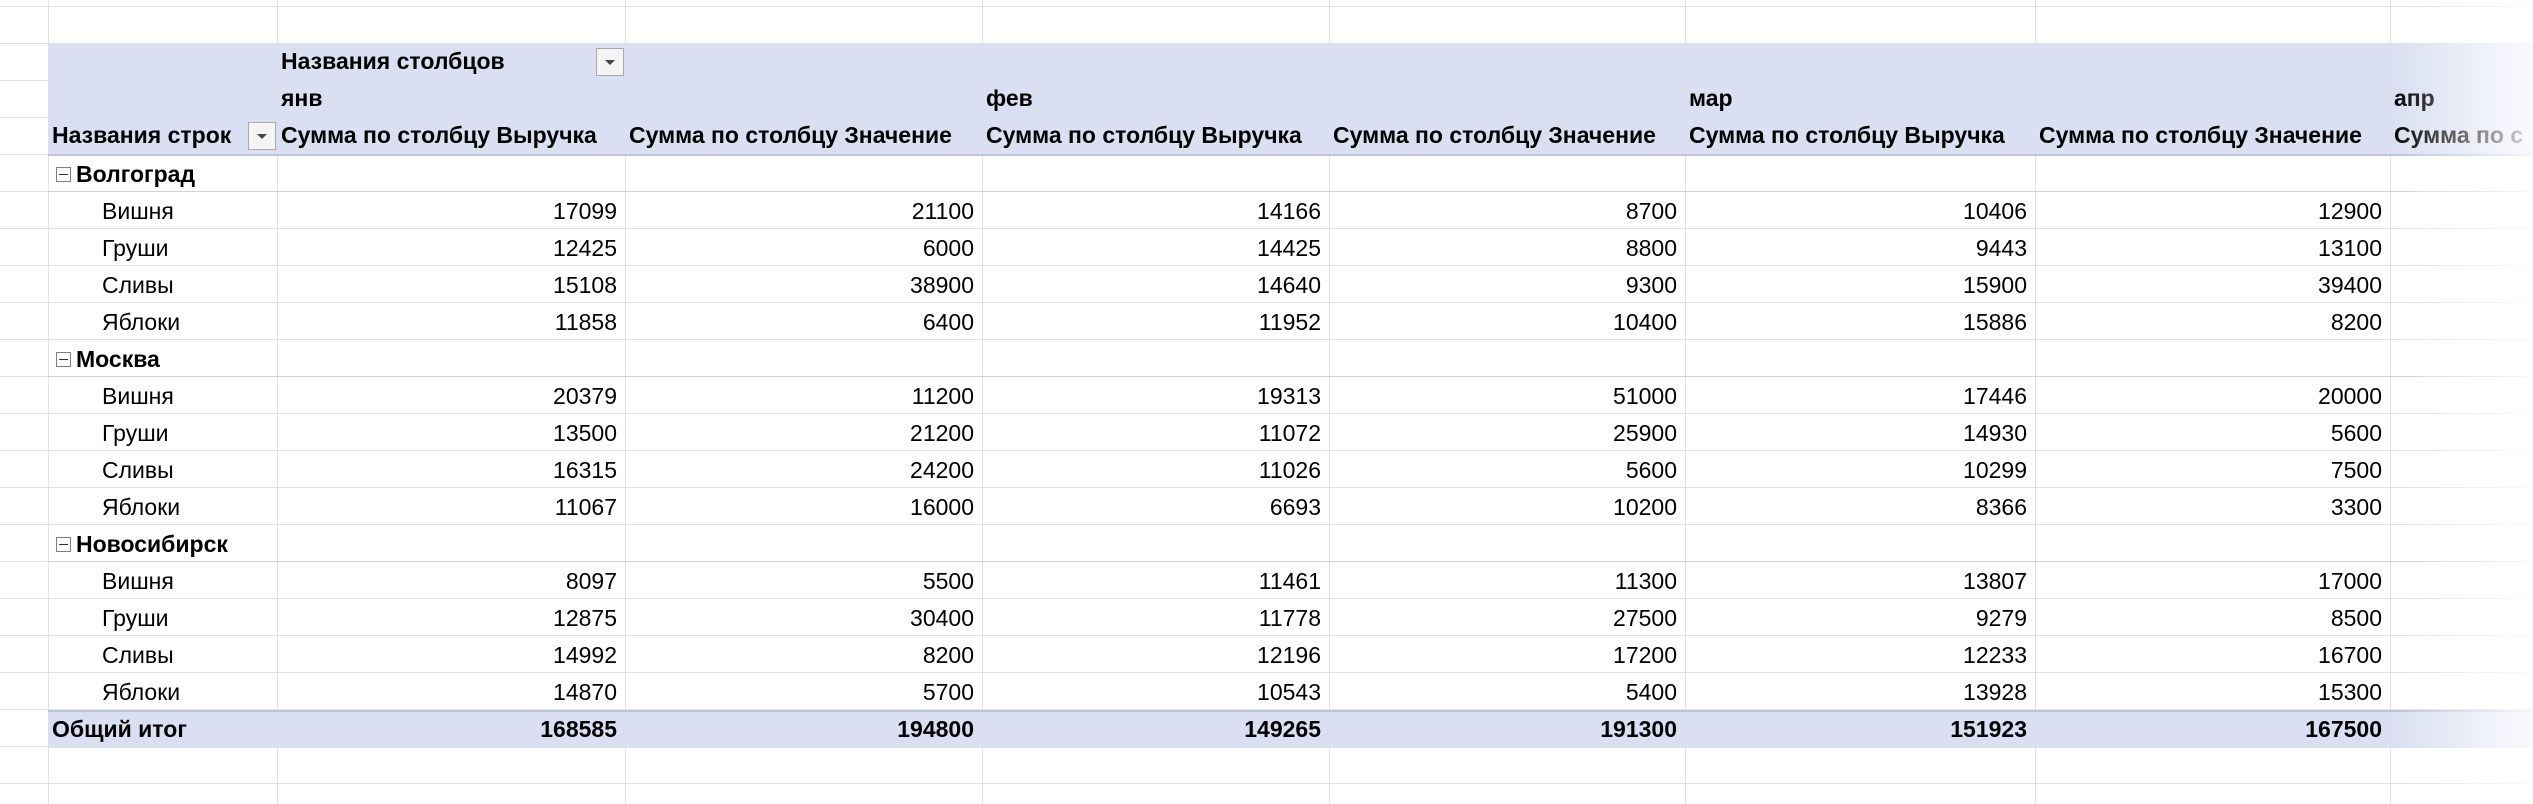 This screenshot has width=2533, height=804. What do you see at coordinates (1503, 581) in the screenshot?
I see `value-cell: 11300` at bounding box center [1503, 581].